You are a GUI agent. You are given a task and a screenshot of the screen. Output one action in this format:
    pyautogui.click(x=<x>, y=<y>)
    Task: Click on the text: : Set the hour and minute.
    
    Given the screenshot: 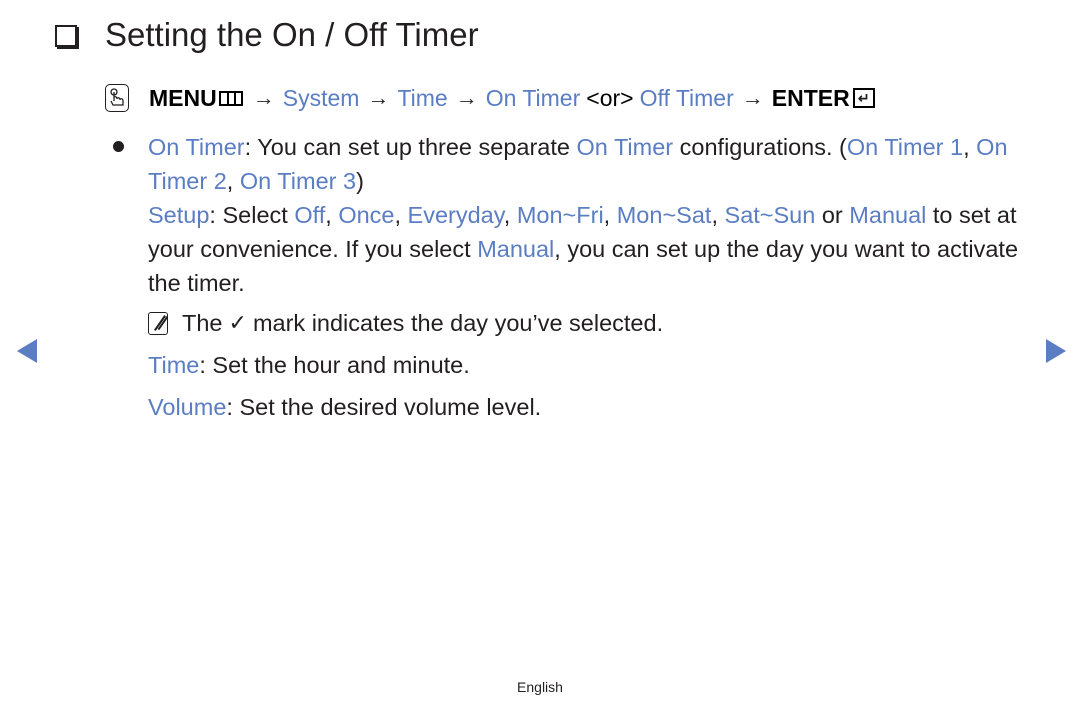 What is the action you would take?
    pyautogui.click(x=334, y=365)
    